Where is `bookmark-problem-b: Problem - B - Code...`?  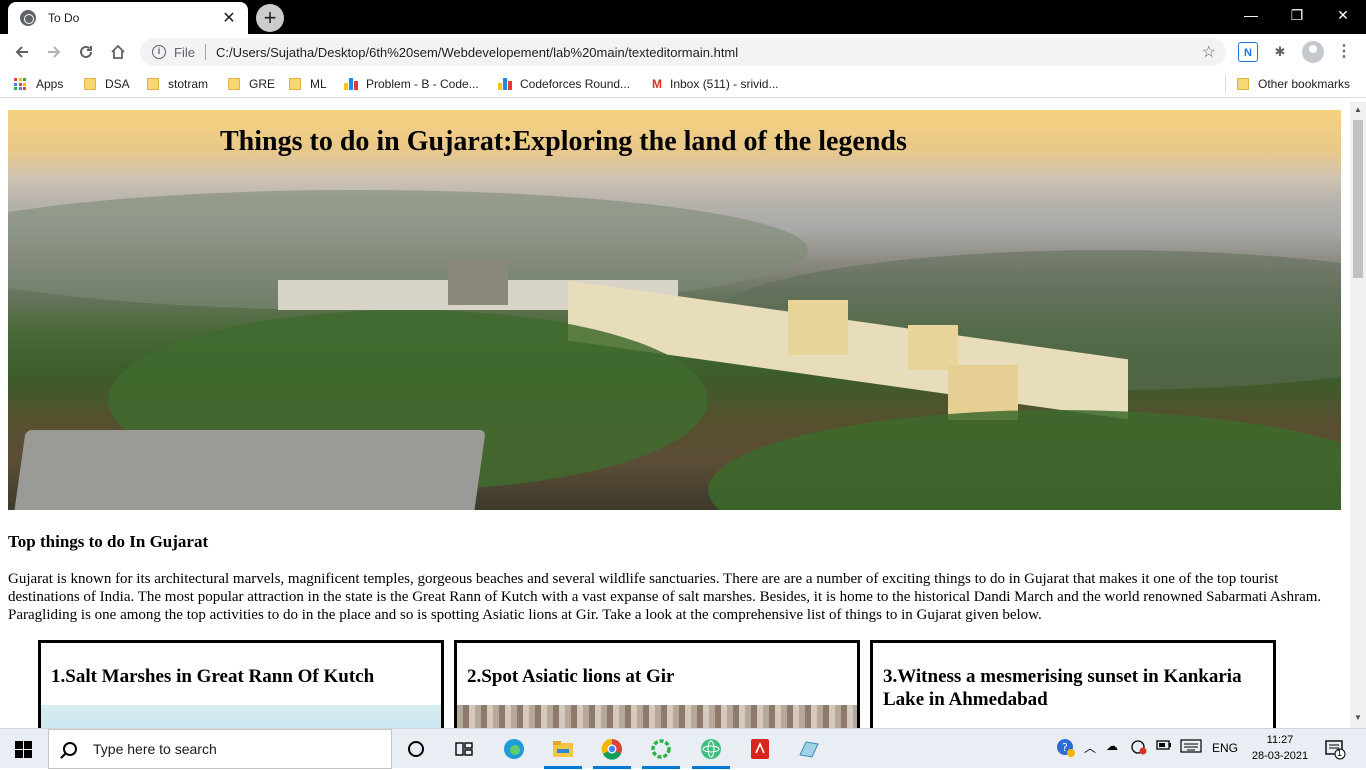 bookmark-problem-b: Problem - B - Code... is located at coordinates (411, 84).